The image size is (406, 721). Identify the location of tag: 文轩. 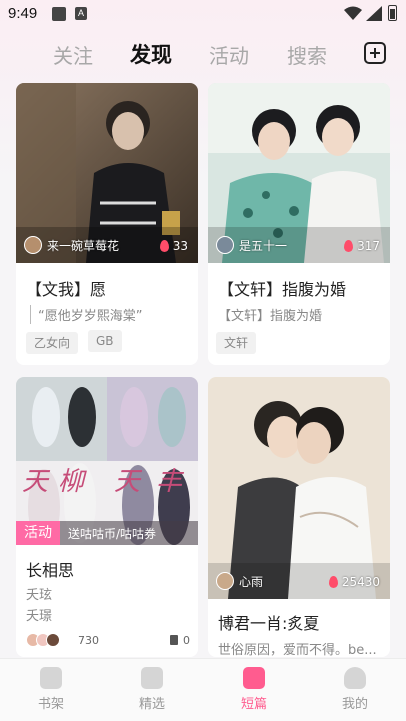
(236, 343).